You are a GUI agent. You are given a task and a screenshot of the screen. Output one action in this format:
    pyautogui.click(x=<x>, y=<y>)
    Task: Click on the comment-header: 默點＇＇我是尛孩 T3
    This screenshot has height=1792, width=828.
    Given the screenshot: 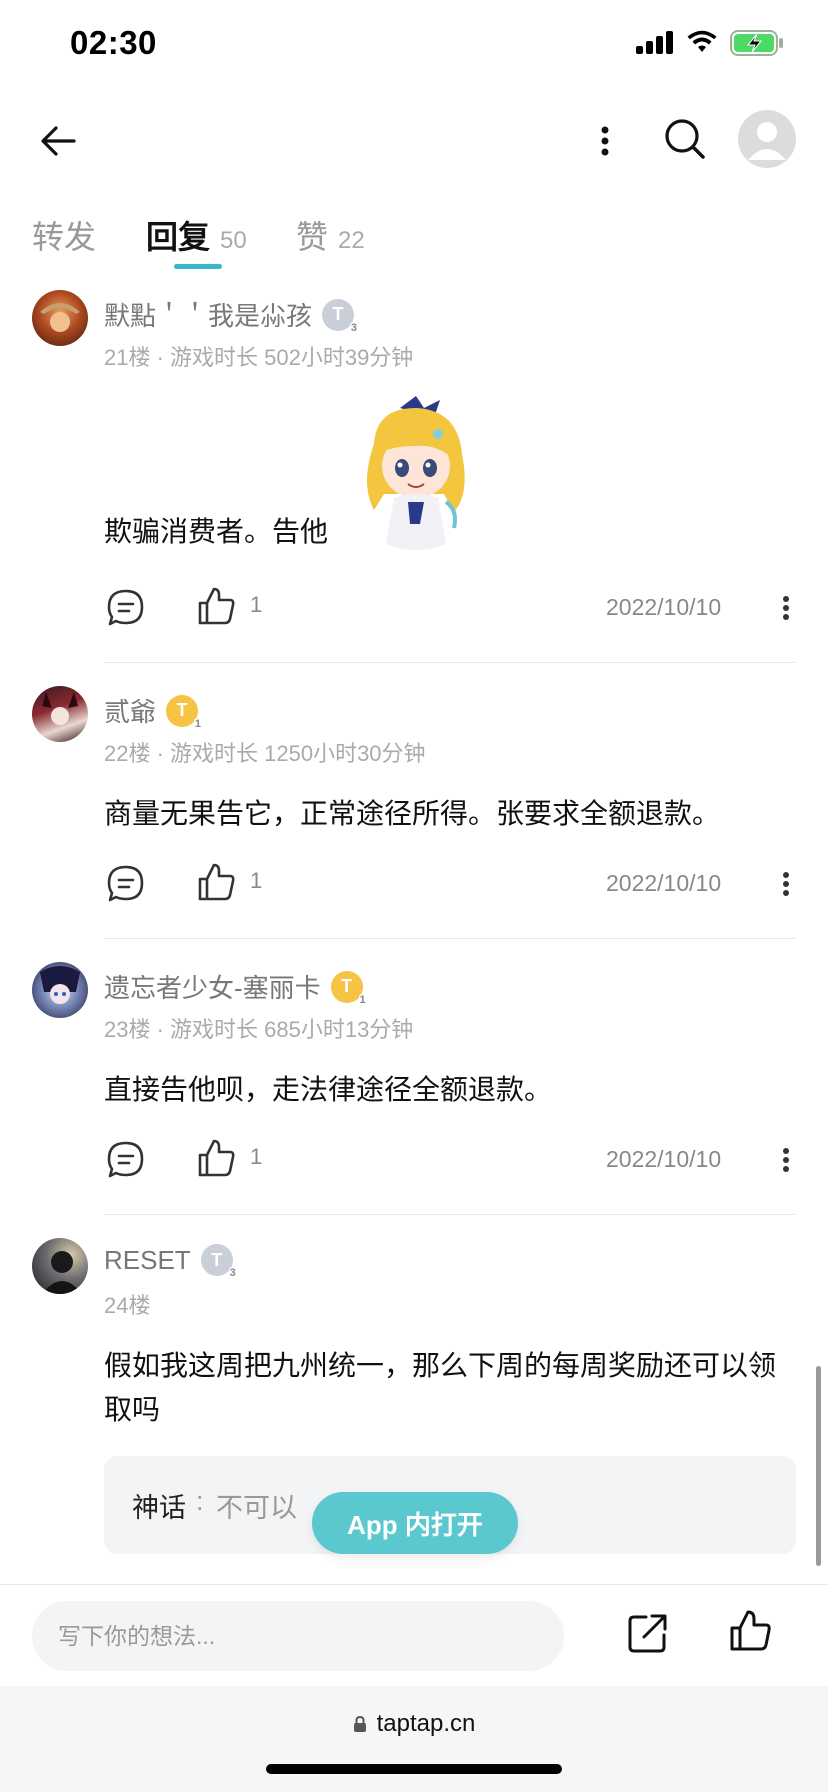 What is the action you would take?
    pyautogui.click(x=231, y=315)
    